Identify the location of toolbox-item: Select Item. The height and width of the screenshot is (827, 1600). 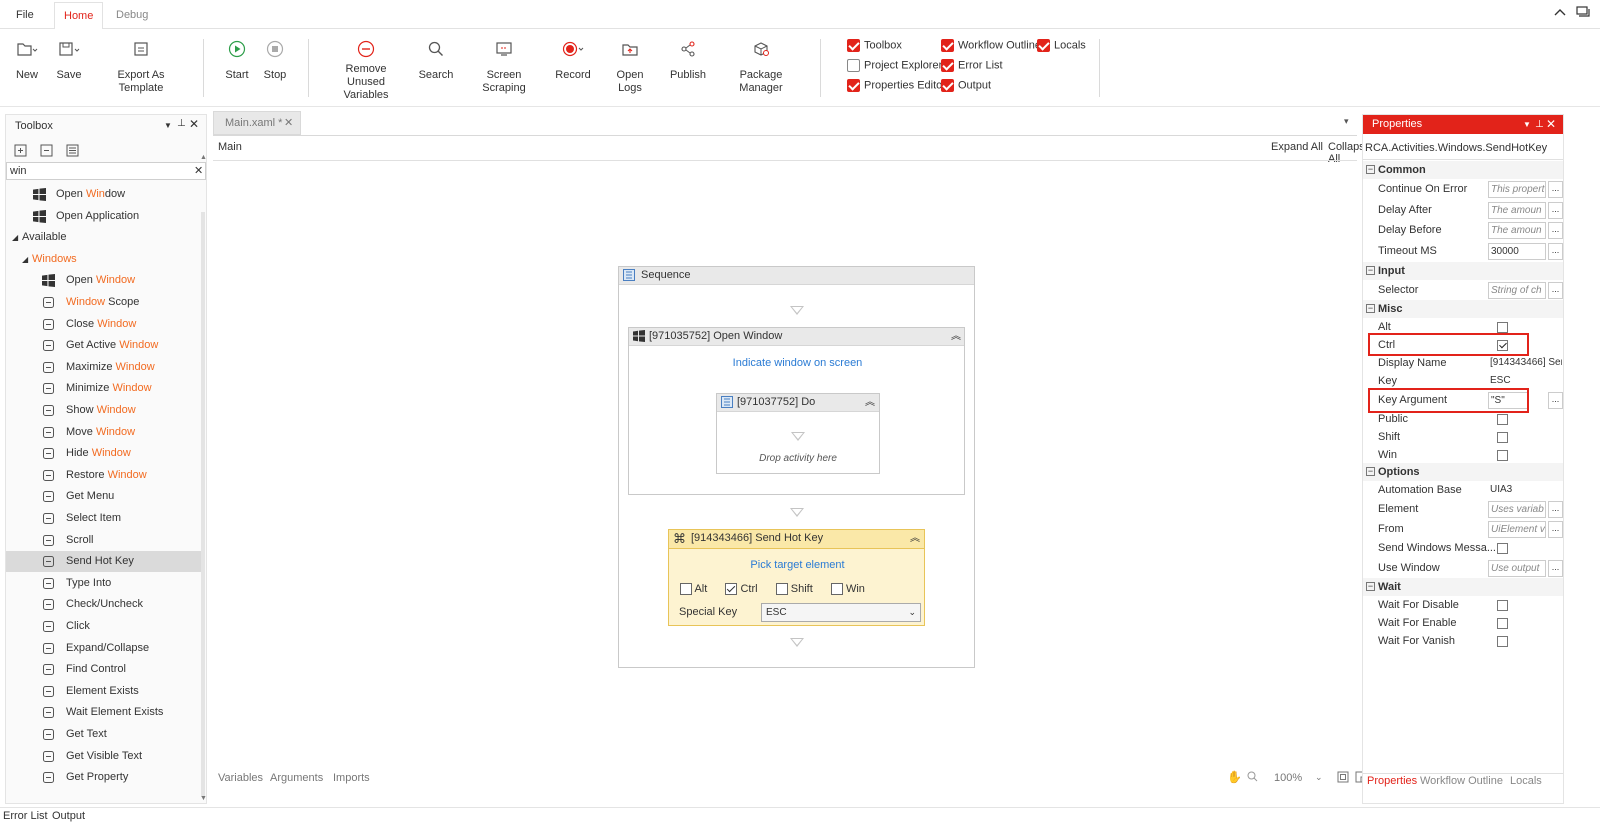
(103, 518).